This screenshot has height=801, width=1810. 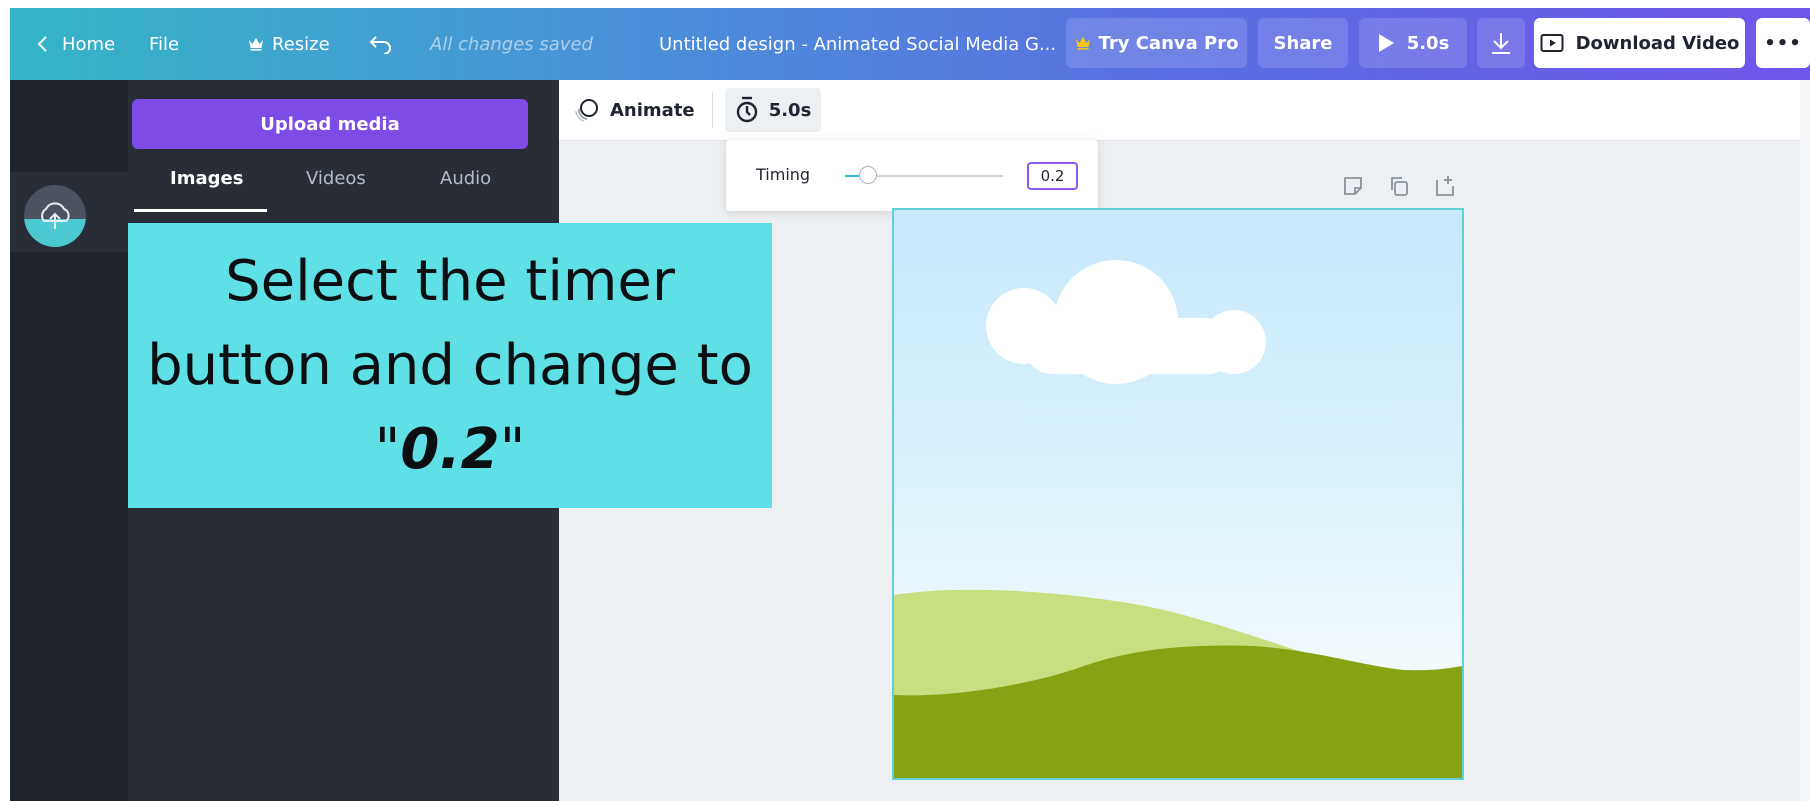 What do you see at coordinates (1052, 176) in the screenshot?
I see `timing-value-input` at bounding box center [1052, 176].